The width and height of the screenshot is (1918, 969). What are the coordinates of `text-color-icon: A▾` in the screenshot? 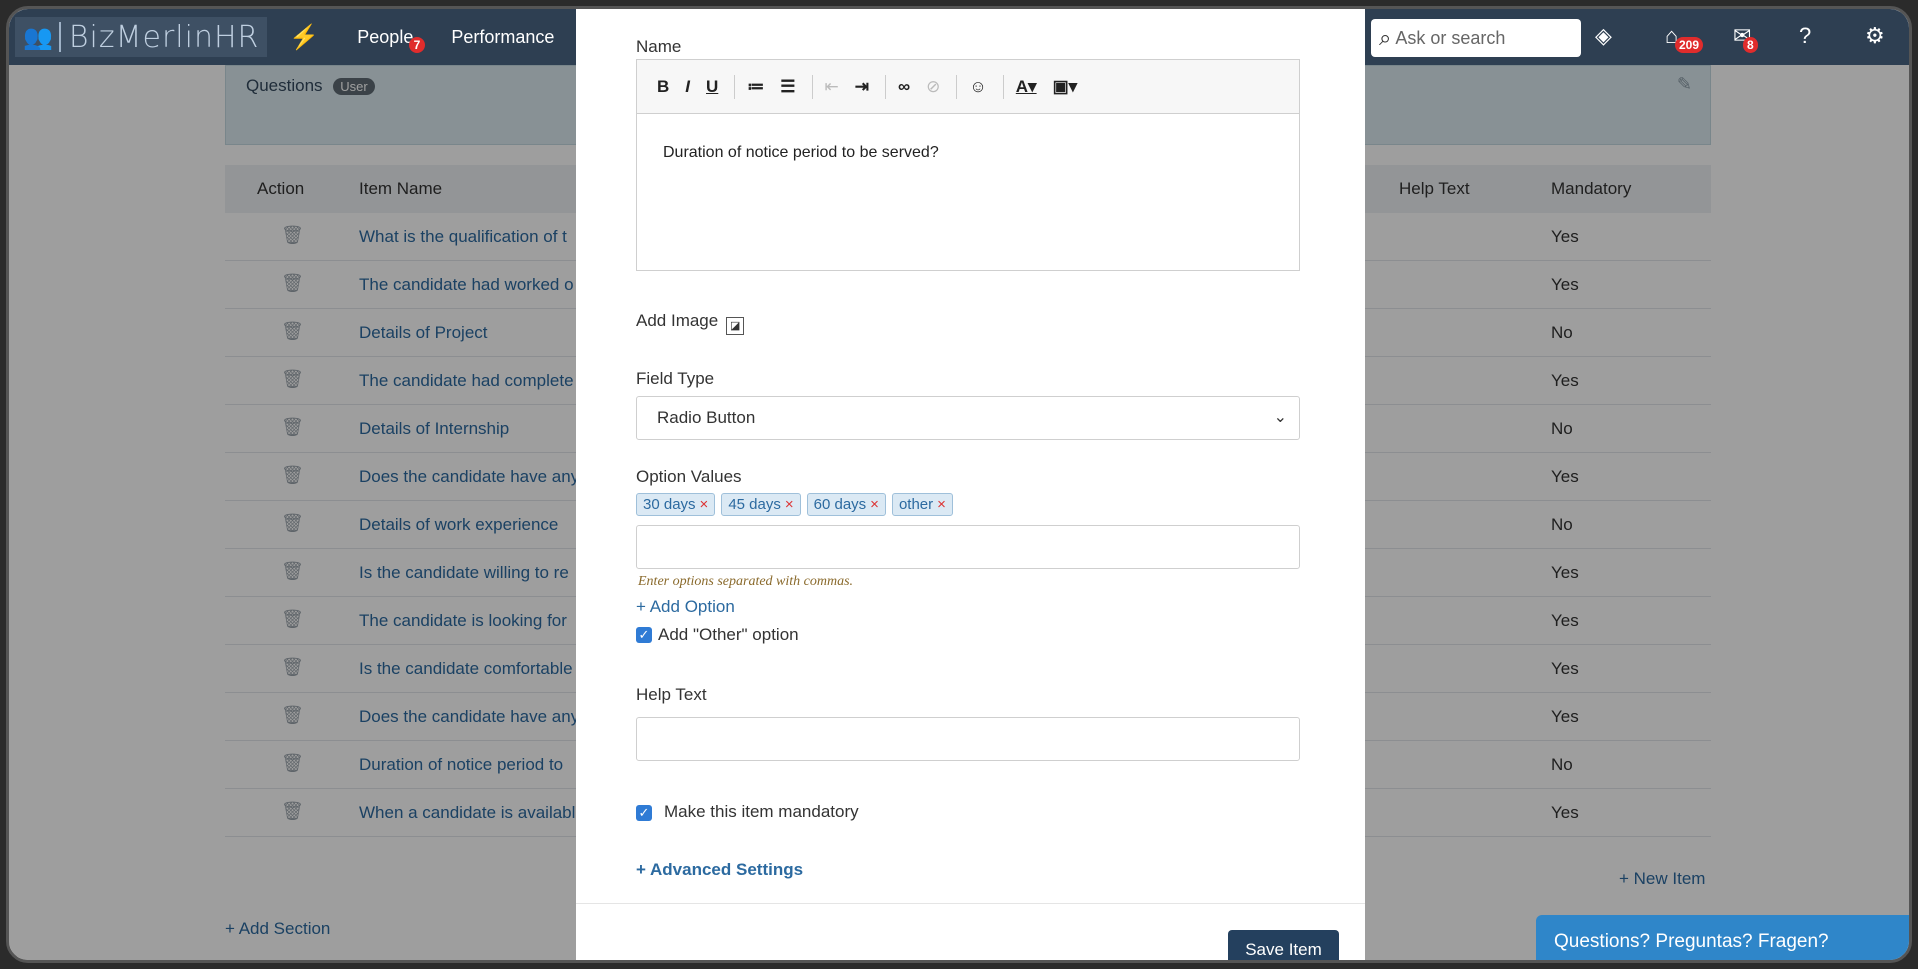 It's located at (1026, 87).